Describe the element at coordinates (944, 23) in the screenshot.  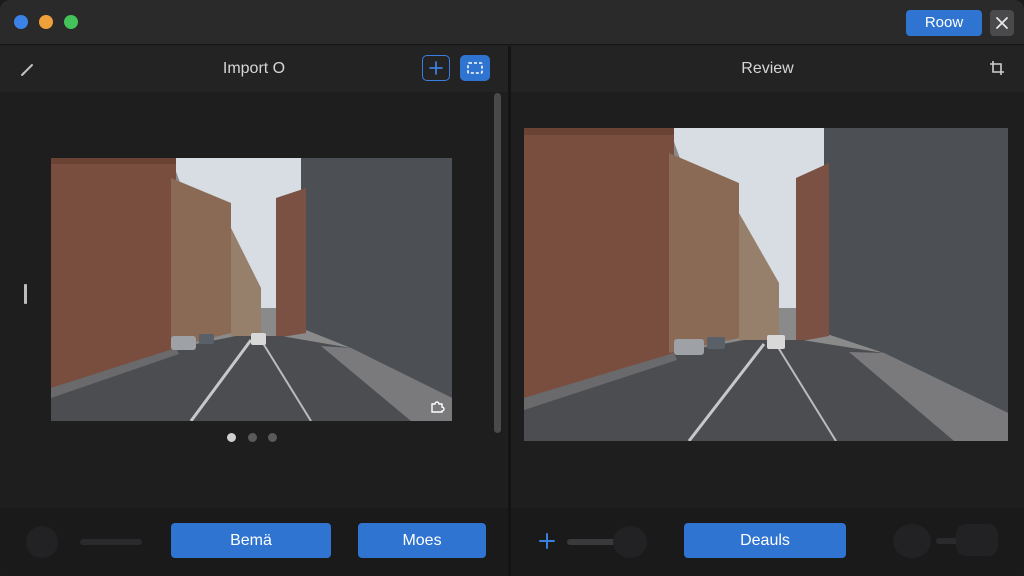
I see `primary-action-button: Roow` at that location.